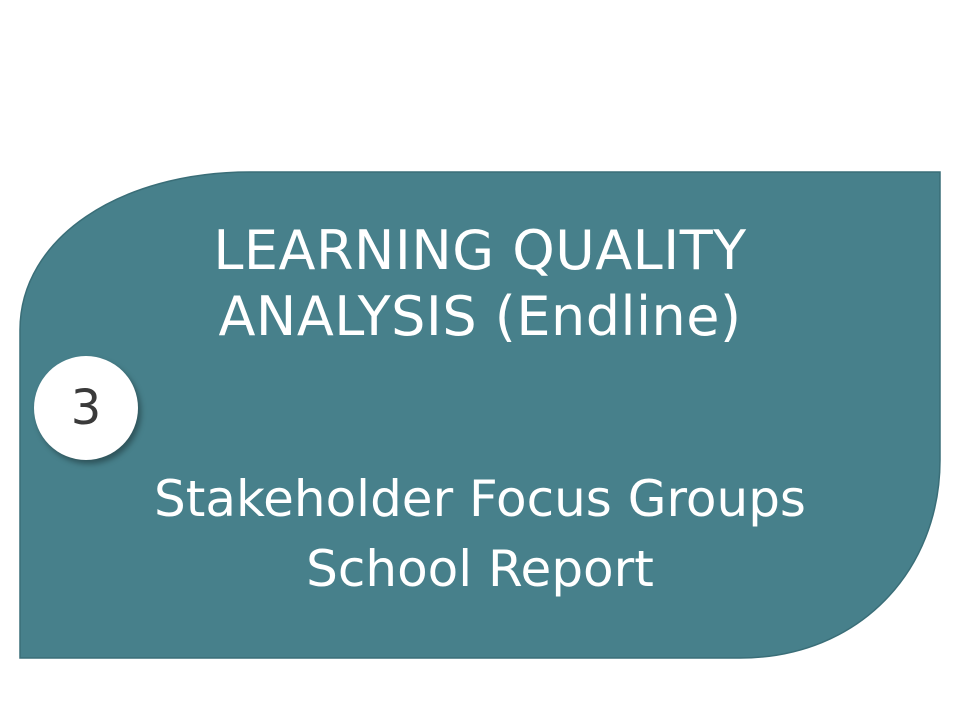 The image size is (960, 720). I want to click on section-number: 3, so click(86, 408).